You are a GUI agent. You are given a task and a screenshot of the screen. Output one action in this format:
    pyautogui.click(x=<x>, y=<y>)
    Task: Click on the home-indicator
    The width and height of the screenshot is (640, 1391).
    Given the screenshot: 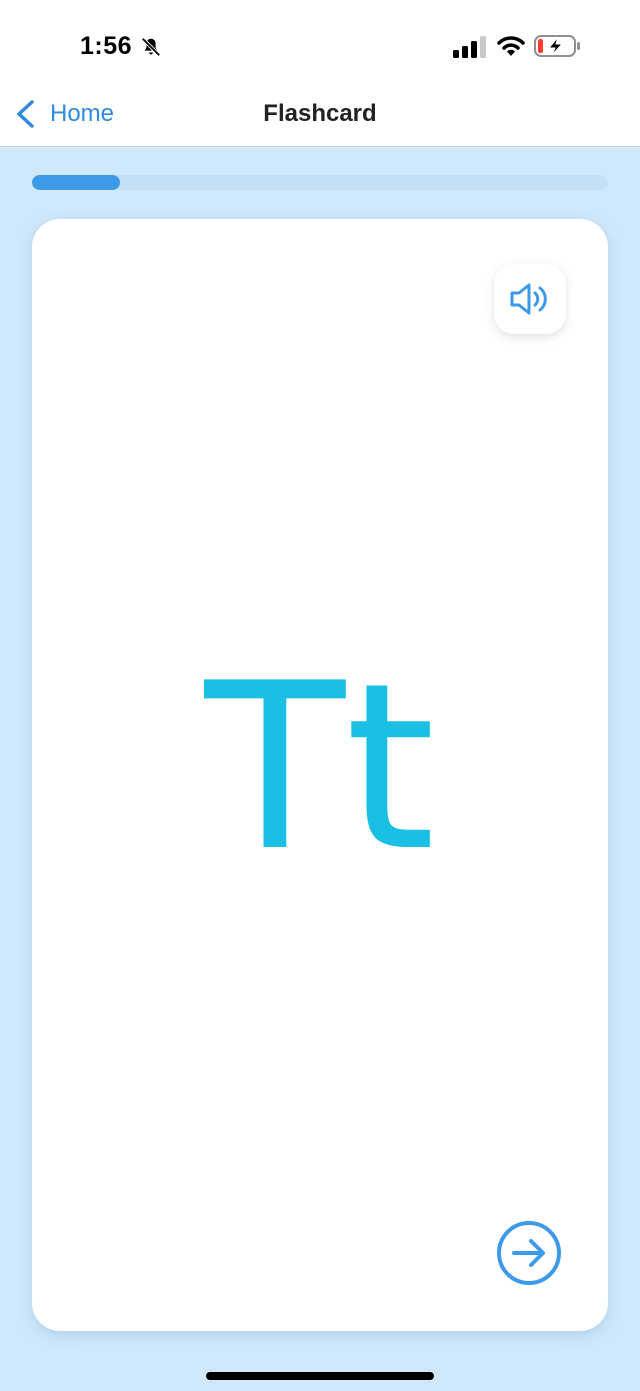 What is the action you would take?
    pyautogui.click(x=320, y=1376)
    